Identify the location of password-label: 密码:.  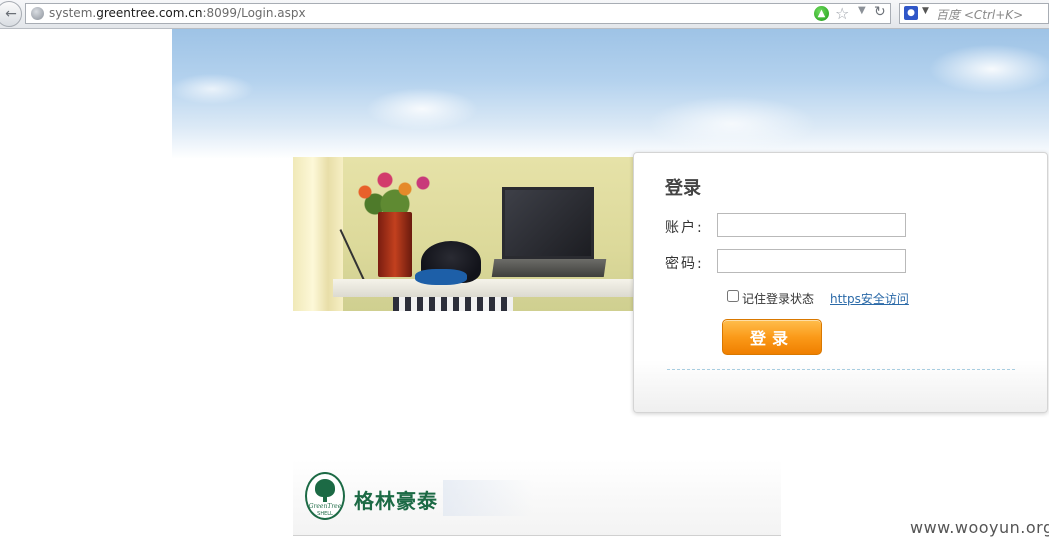
(684, 264).